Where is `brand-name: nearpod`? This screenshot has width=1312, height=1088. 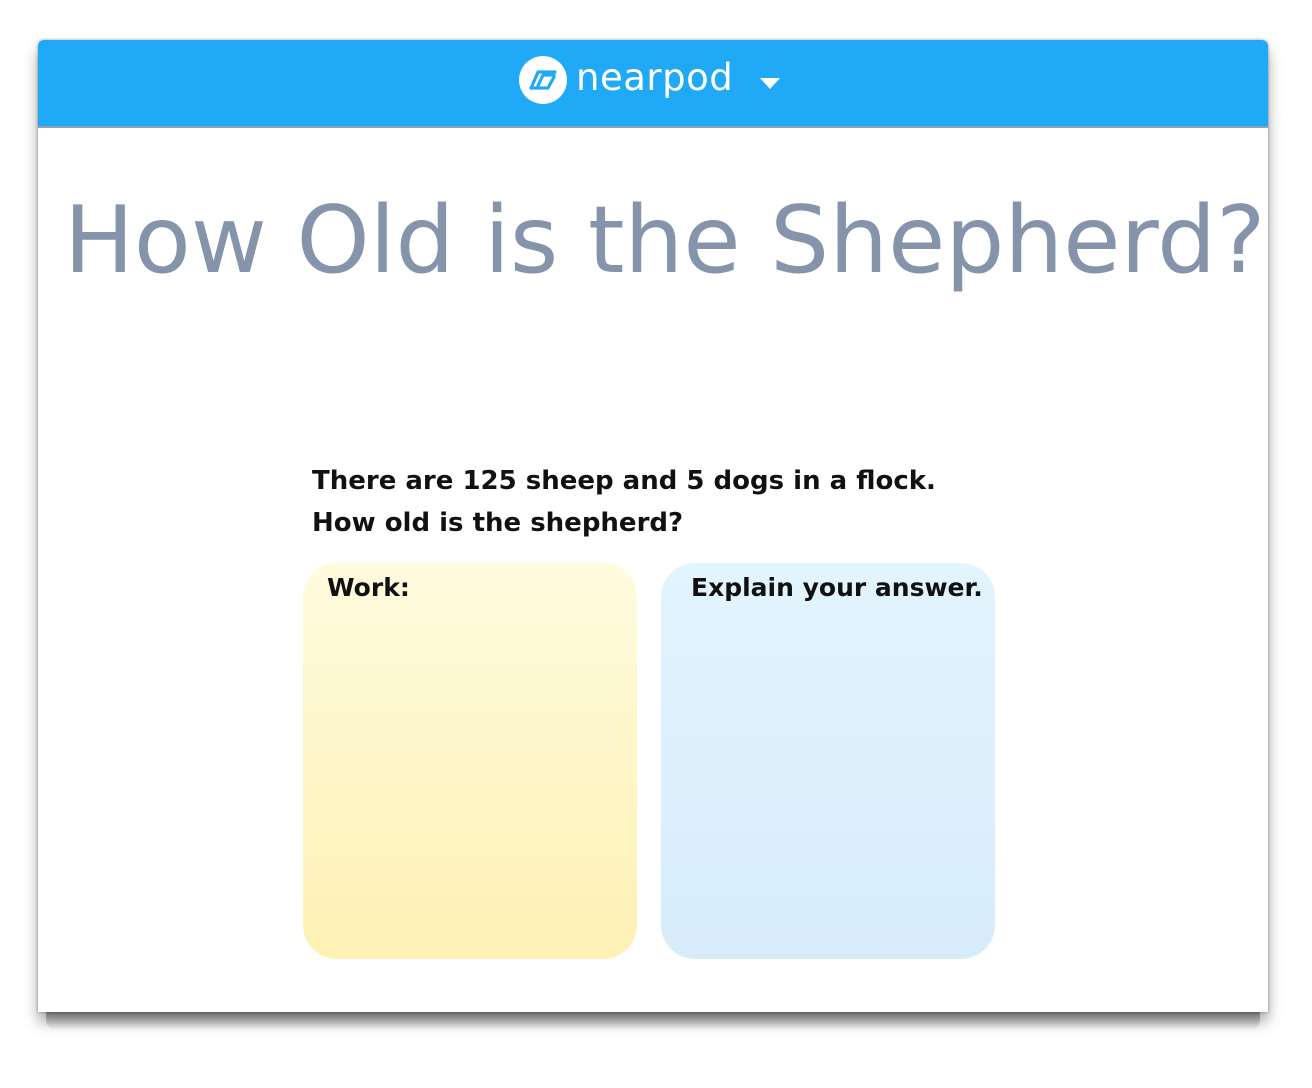
brand-name: nearpod is located at coordinates (655, 77).